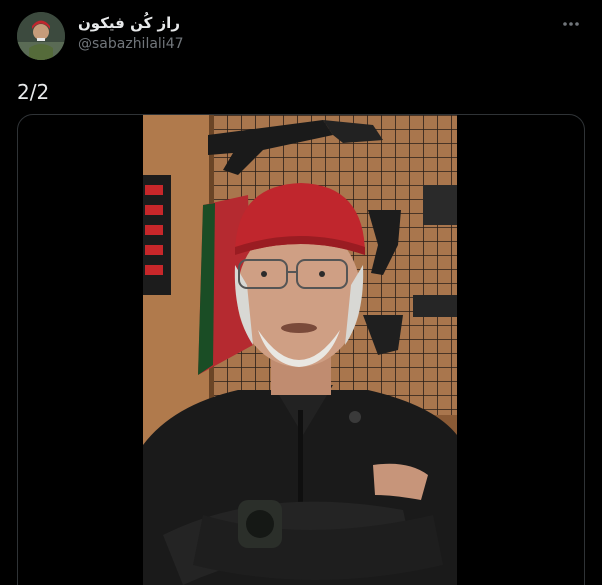 This screenshot has width=602, height=585. What do you see at coordinates (131, 44) in the screenshot?
I see `user-handle: @sabazhilali47` at bounding box center [131, 44].